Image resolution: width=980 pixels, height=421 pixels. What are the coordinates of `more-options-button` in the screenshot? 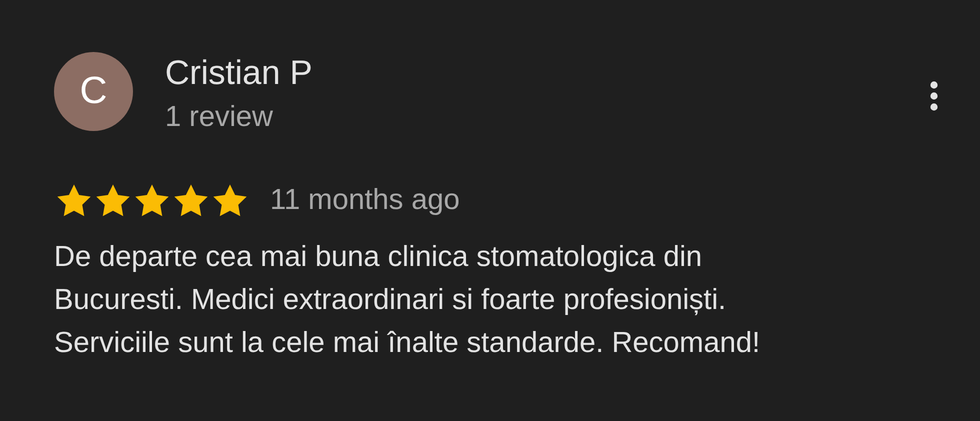 It's located at (934, 96).